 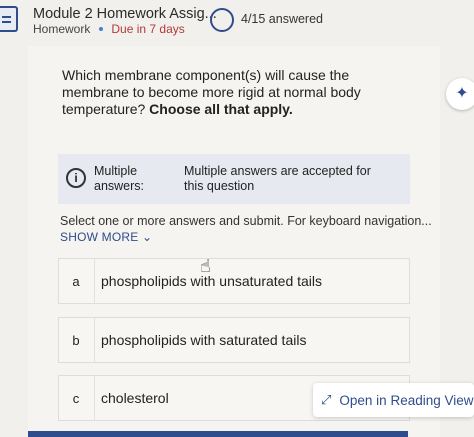 What do you see at coordinates (147, 237) in the screenshot?
I see `chevron-down-icon: ⌄` at bounding box center [147, 237].